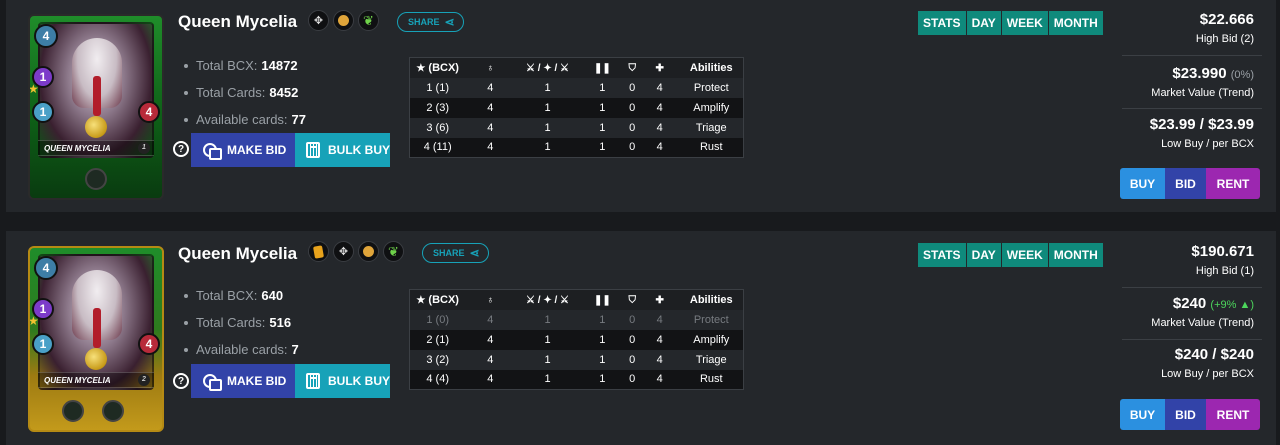 This screenshot has height=445, width=1280. I want to click on share-icon: ⋖, so click(474, 253).